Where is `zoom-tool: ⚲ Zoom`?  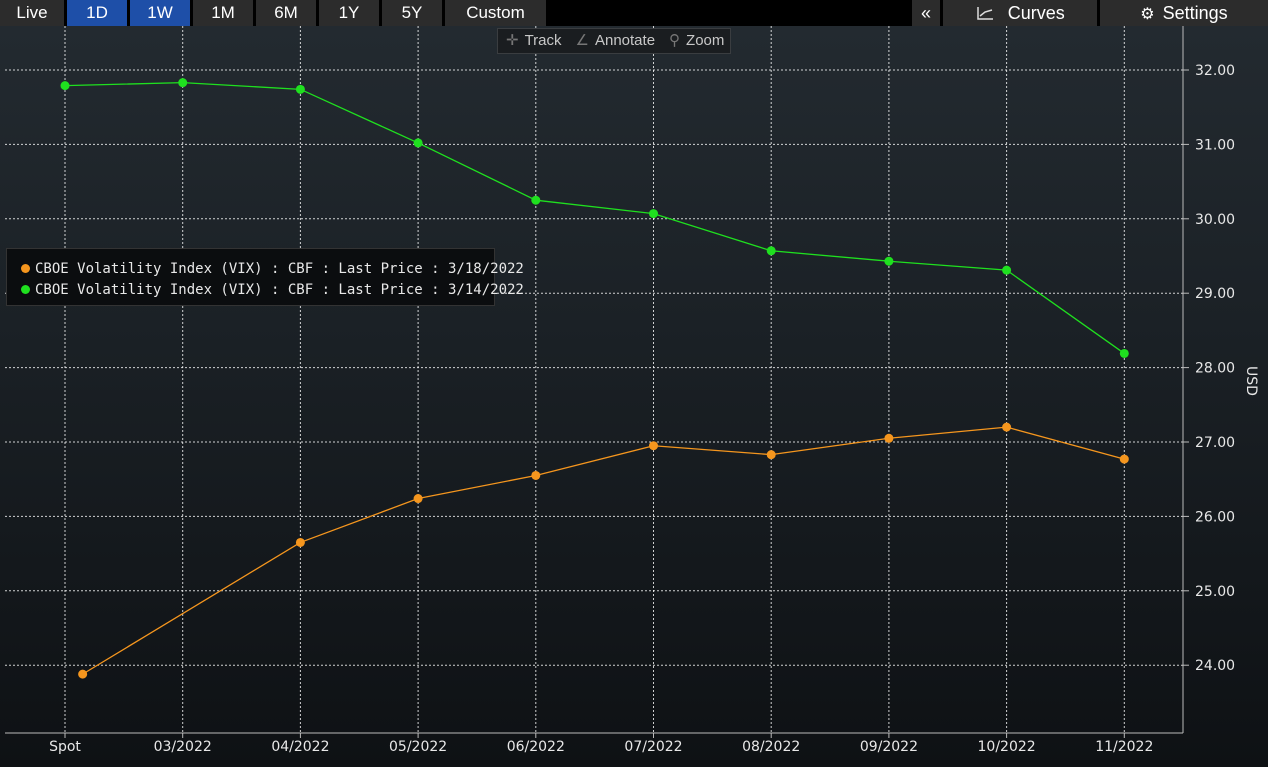 zoom-tool: ⚲ Zoom is located at coordinates (695, 41).